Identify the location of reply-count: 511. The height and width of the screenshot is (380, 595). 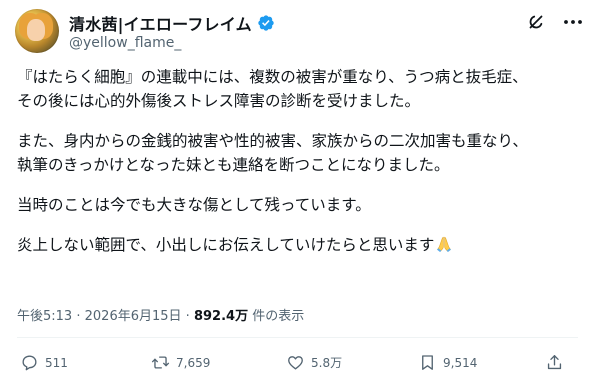
(56, 362).